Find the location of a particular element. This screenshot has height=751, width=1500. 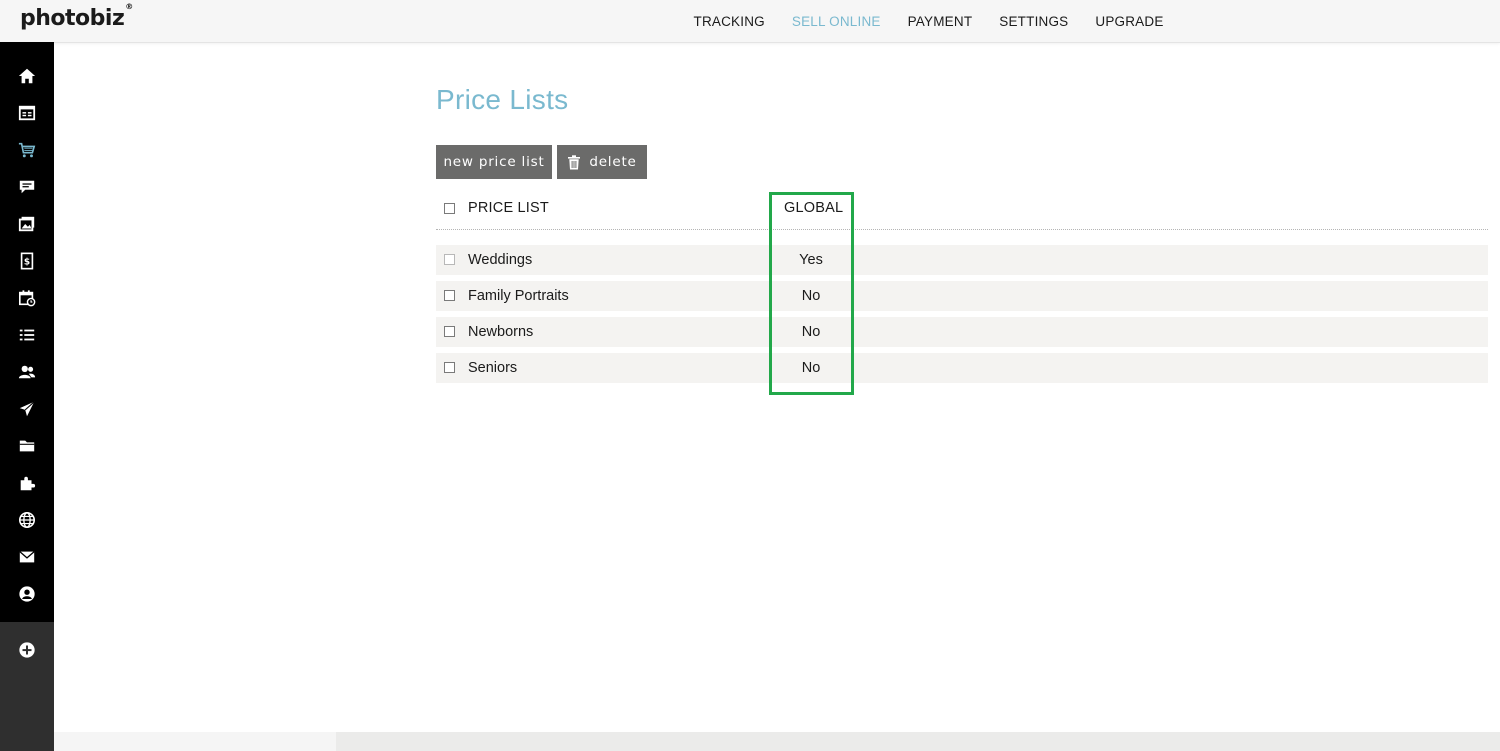

nav-sell-online: SELL ONLINE is located at coordinates (836, 21).